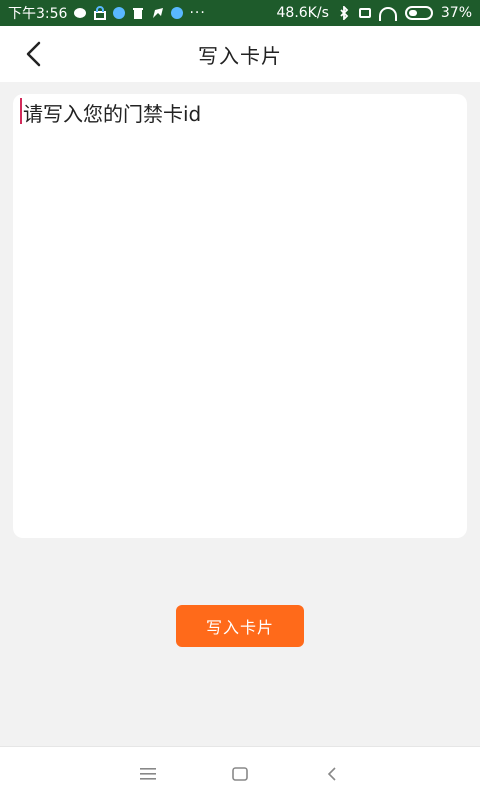 This screenshot has width=480, height=800. I want to click on pin-icon, so click(158, 13).